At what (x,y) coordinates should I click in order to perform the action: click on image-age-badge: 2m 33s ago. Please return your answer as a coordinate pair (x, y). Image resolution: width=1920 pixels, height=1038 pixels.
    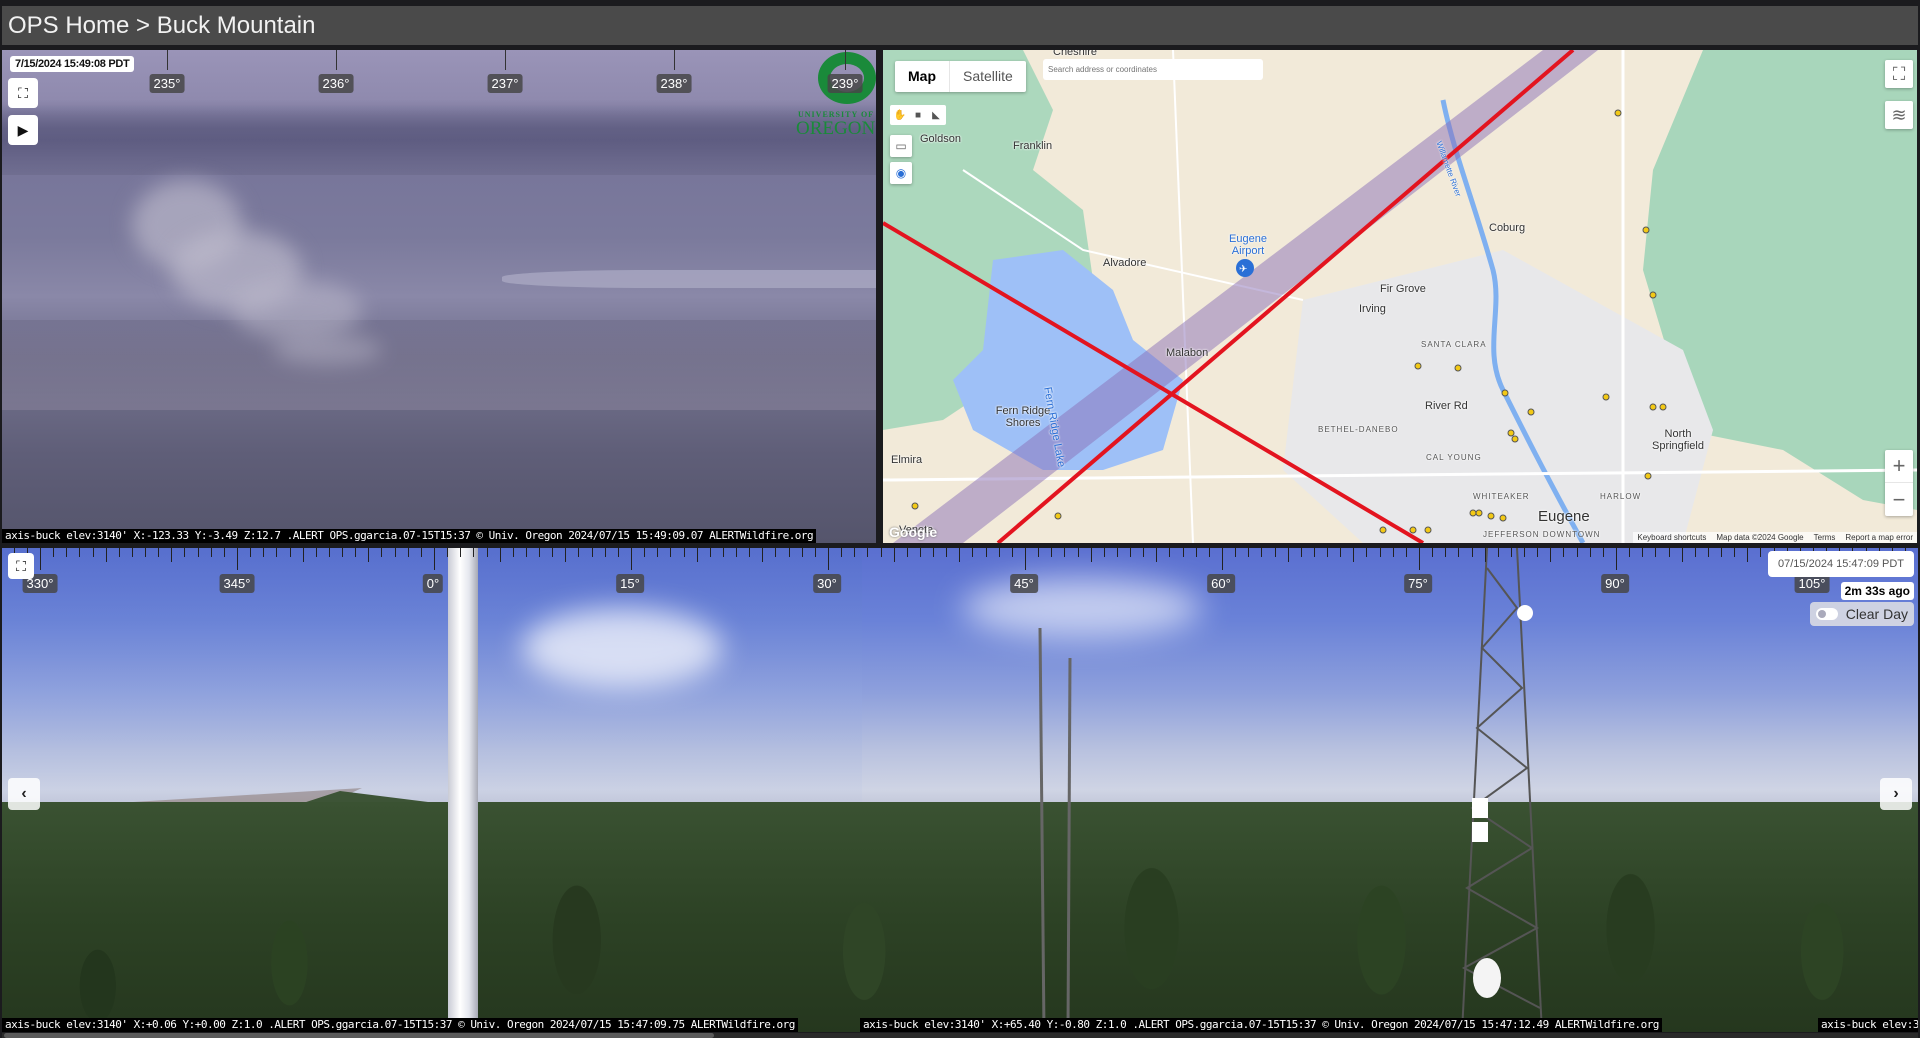
    Looking at the image, I should click on (1877, 591).